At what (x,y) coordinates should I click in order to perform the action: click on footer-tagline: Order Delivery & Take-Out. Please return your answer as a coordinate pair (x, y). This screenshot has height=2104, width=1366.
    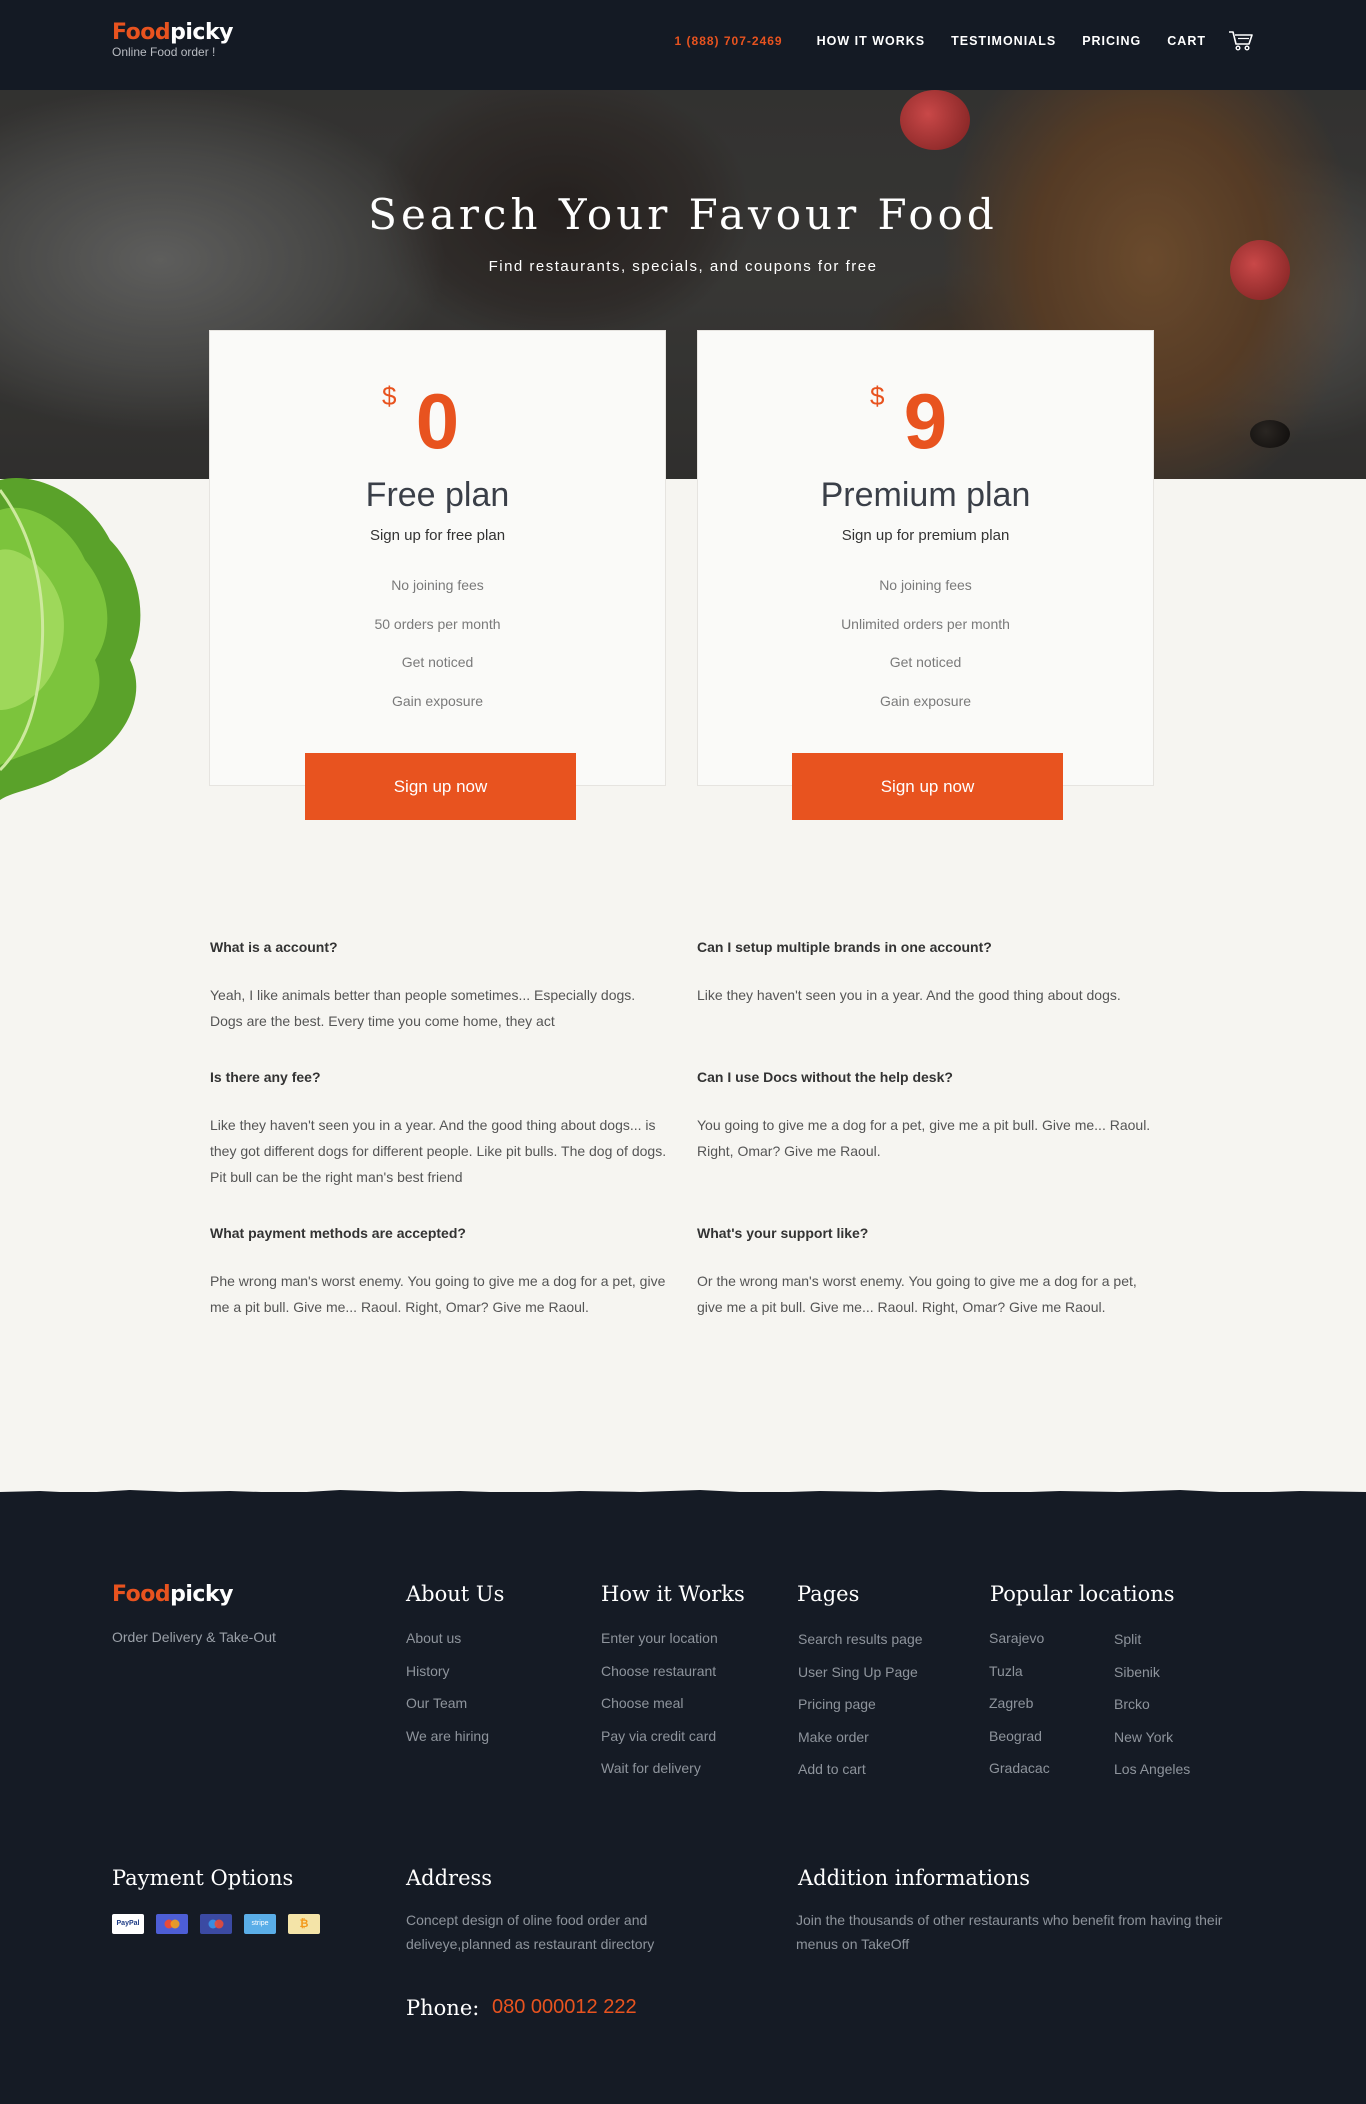
    Looking at the image, I should click on (194, 1637).